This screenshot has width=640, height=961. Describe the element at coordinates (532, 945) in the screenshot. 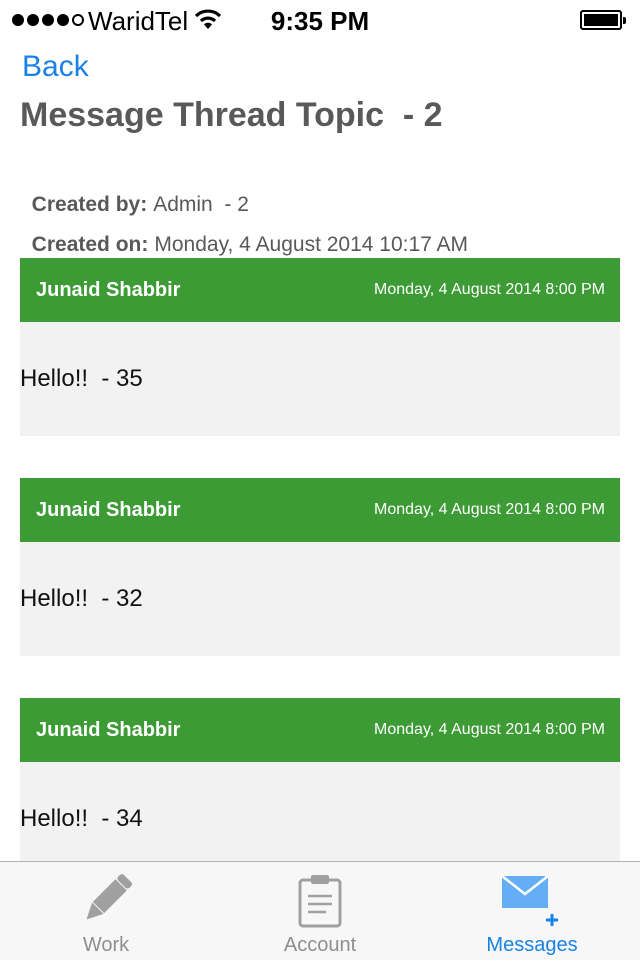

I see `tab-label: Messages` at that location.